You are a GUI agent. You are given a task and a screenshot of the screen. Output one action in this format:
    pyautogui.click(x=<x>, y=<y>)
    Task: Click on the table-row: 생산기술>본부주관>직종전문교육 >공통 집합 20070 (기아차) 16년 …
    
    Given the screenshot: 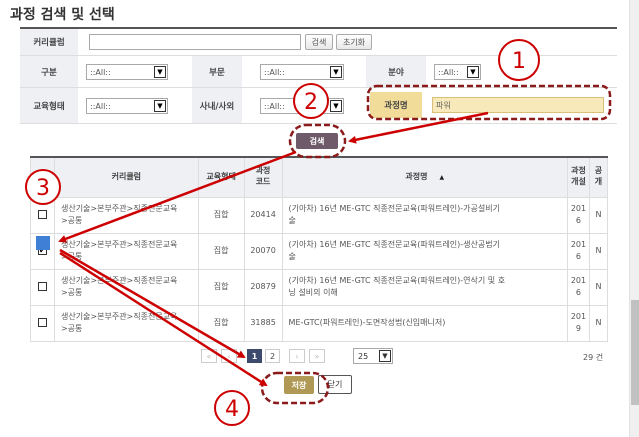 What is the action you would take?
    pyautogui.click(x=319, y=251)
    